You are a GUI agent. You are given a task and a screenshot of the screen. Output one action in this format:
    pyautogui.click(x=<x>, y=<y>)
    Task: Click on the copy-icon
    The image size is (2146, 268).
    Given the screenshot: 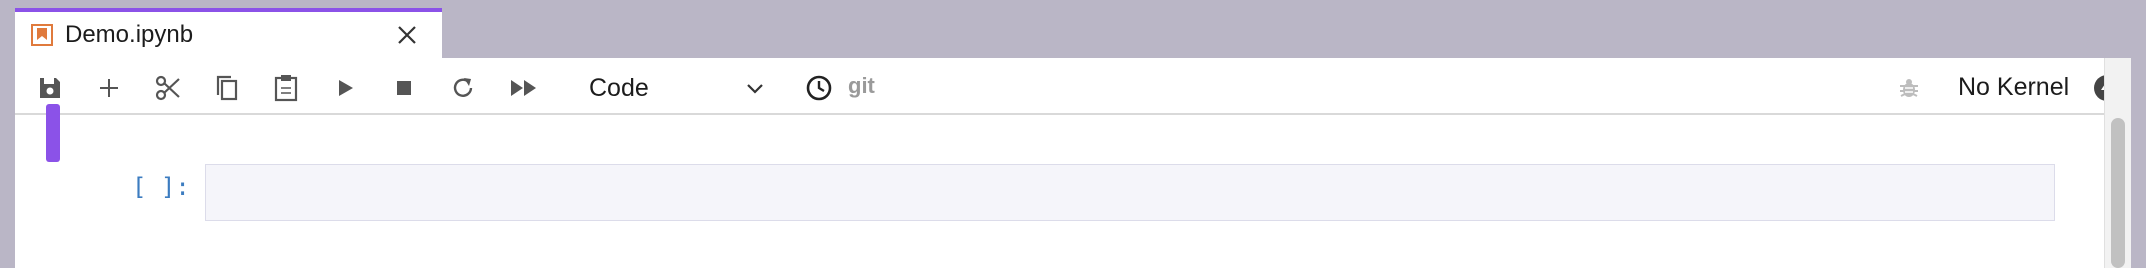 What is the action you would take?
    pyautogui.click(x=227, y=88)
    